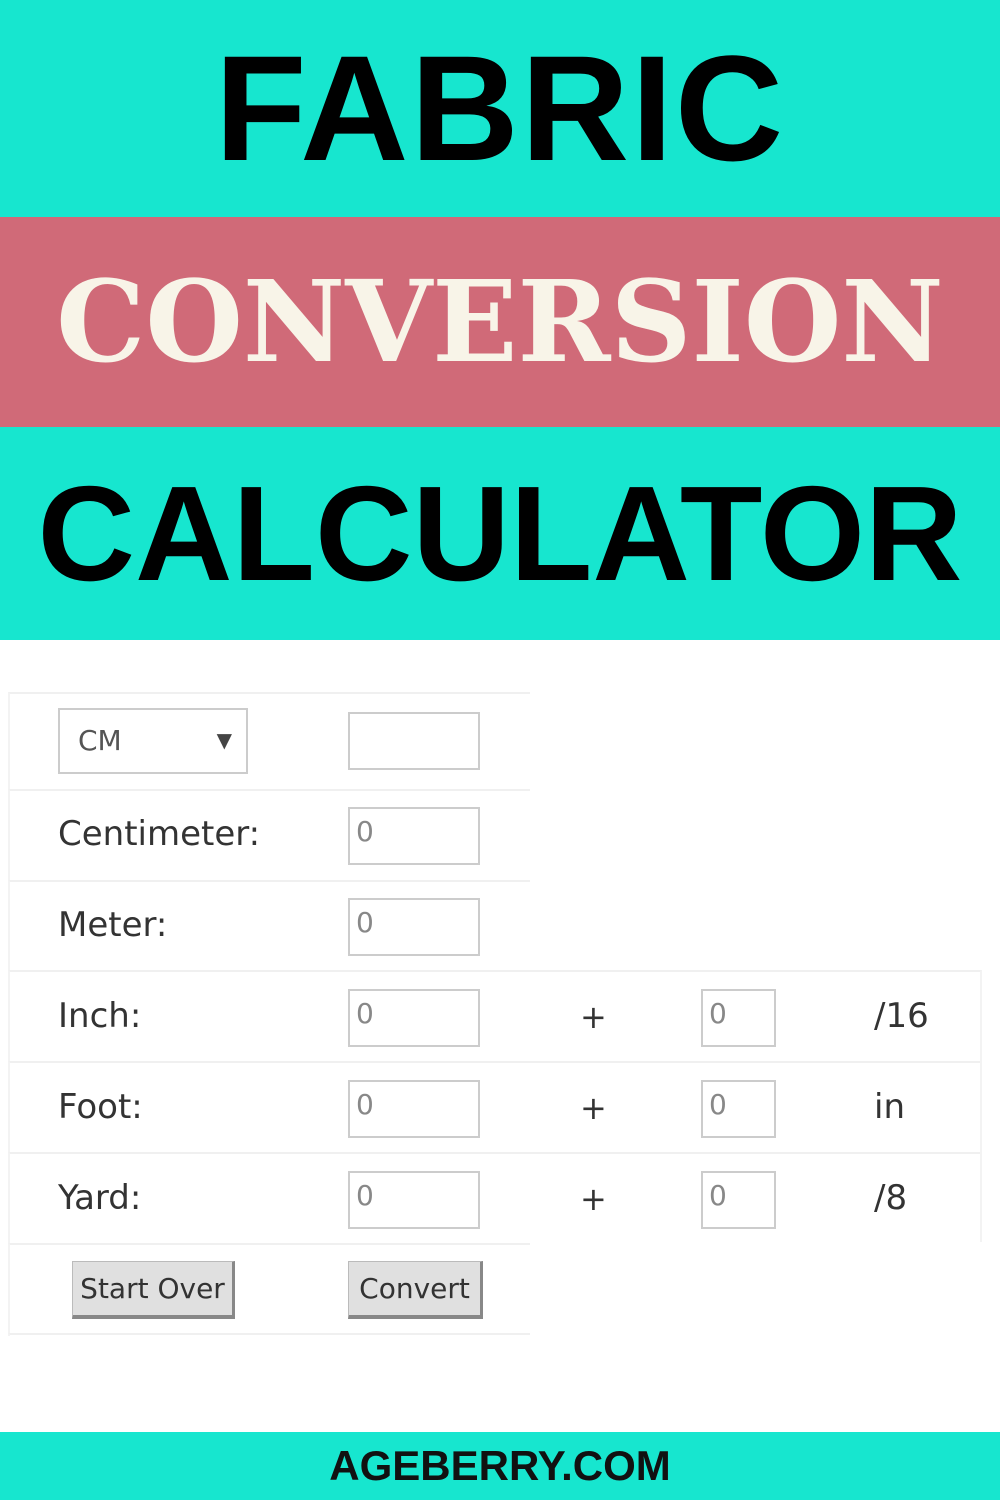 The width and height of the screenshot is (1000, 1500). What do you see at coordinates (100, 1198) in the screenshot?
I see `yard-label: Yard:` at bounding box center [100, 1198].